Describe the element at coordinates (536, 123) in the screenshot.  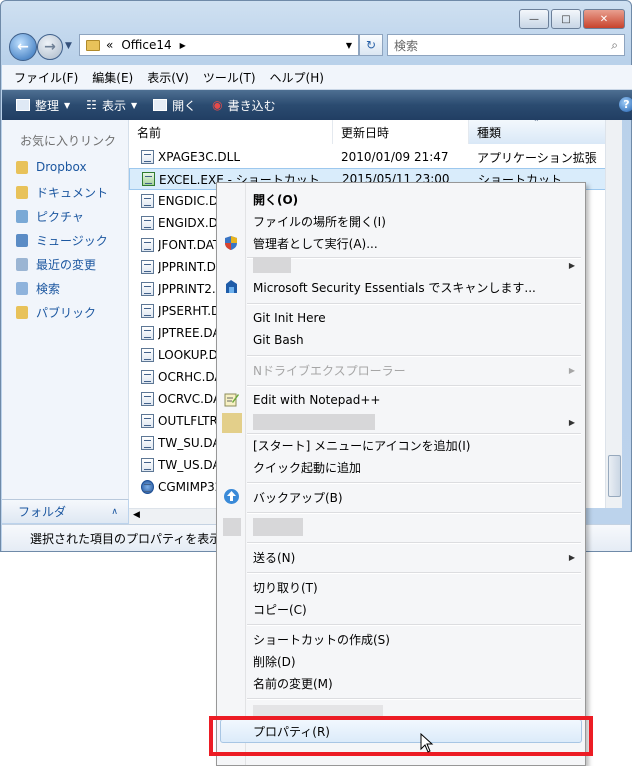
I see `sort-arrow-icon: ⌃` at that location.